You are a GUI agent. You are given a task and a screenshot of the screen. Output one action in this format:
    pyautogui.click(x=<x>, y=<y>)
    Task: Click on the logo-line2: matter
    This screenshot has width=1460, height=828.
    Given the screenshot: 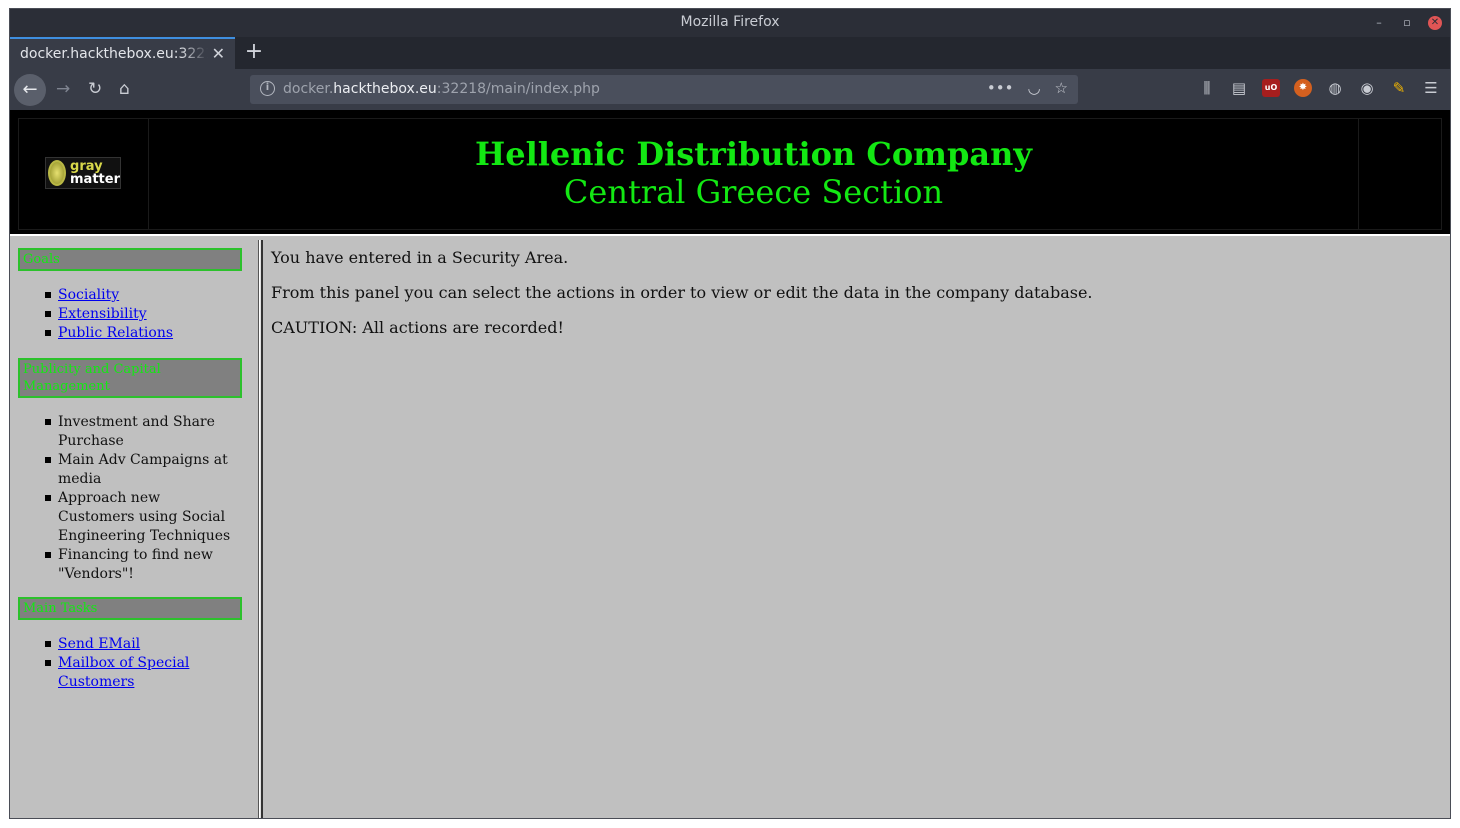 What is the action you would take?
    pyautogui.click(x=95, y=179)
    